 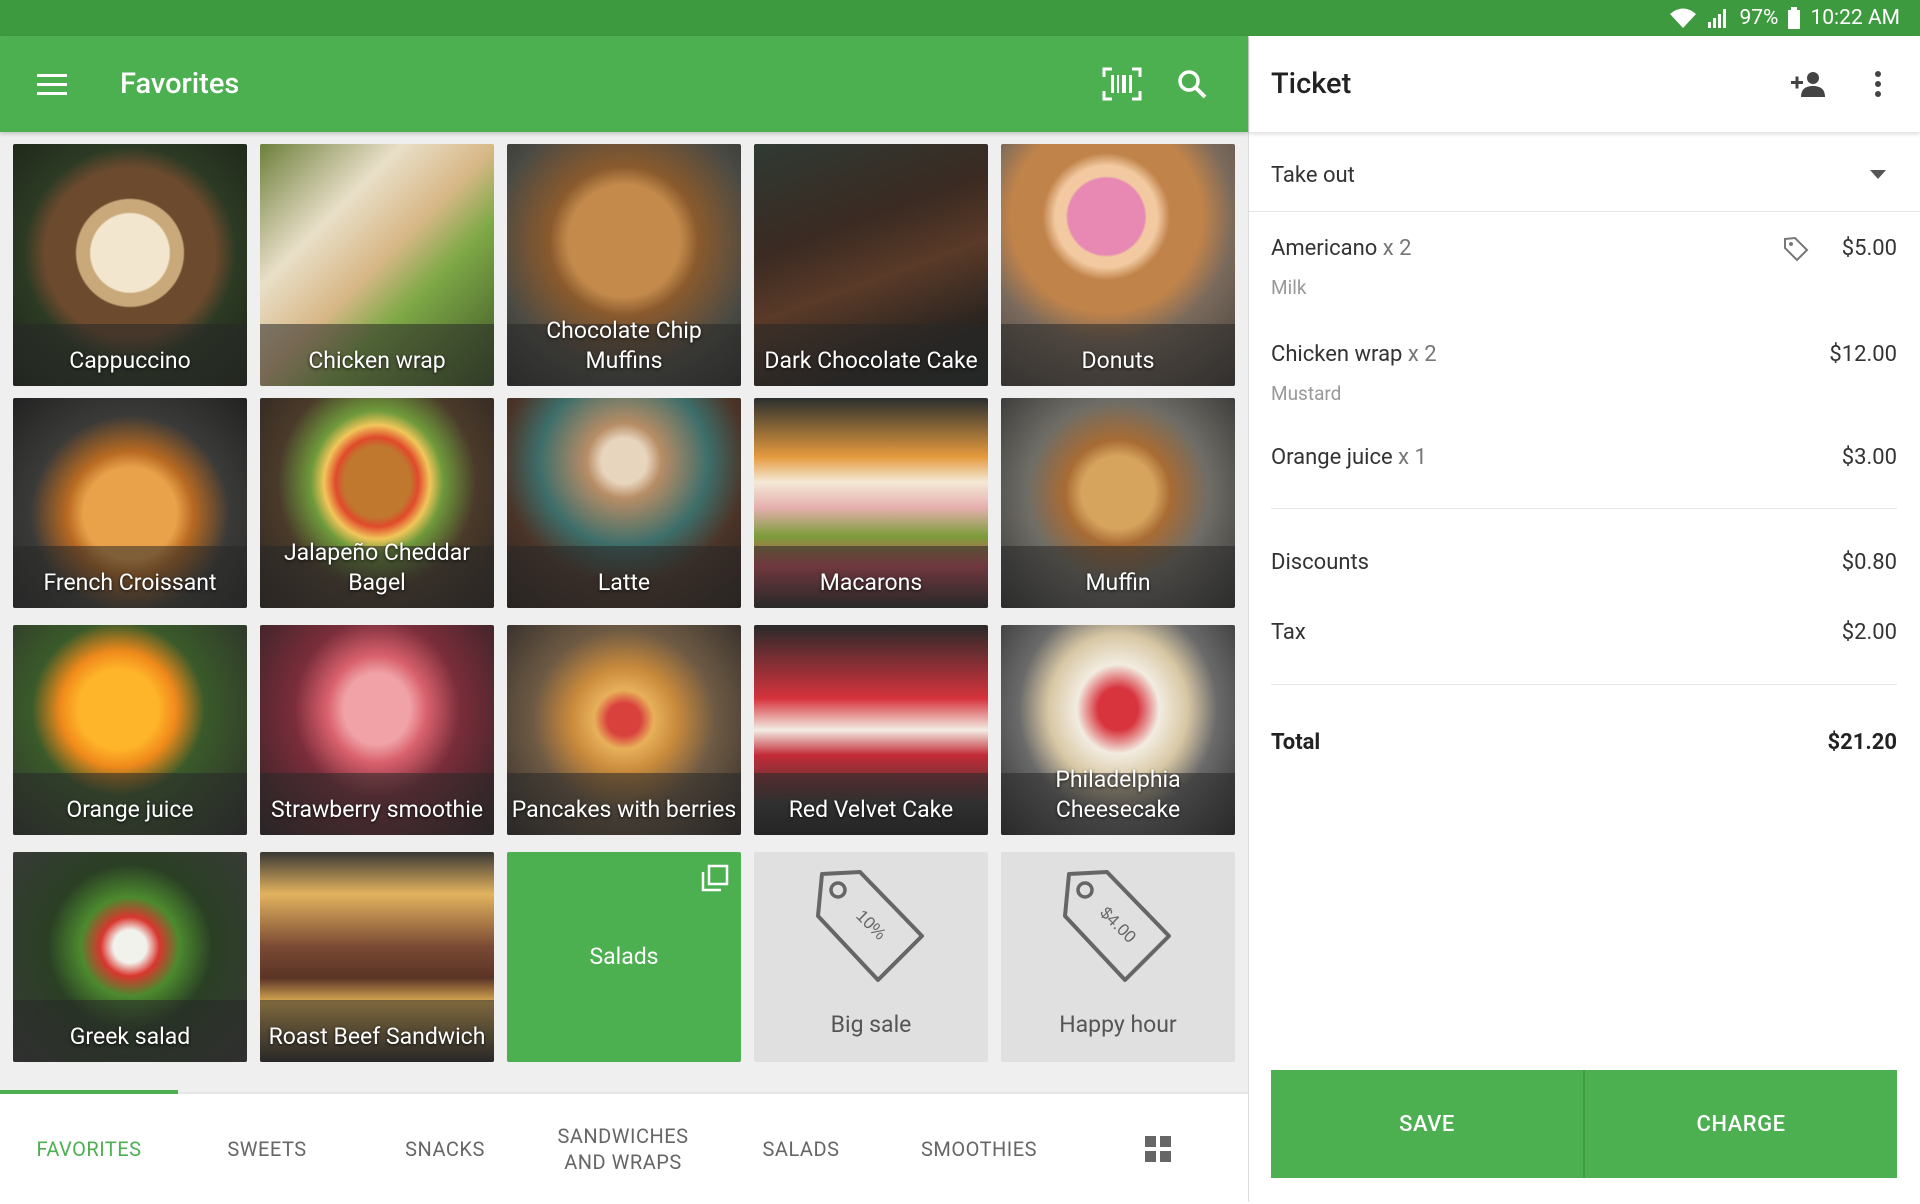 I want to click on more-options-button, so click(x=1878, y=84).